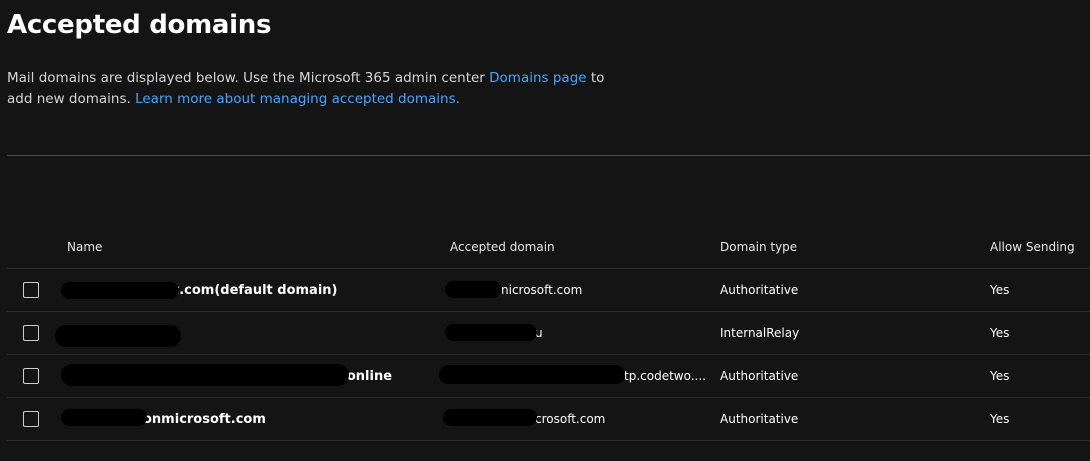 This screenshot has width=1090, height=461. I want to click on section-divider, so click(548, 155).